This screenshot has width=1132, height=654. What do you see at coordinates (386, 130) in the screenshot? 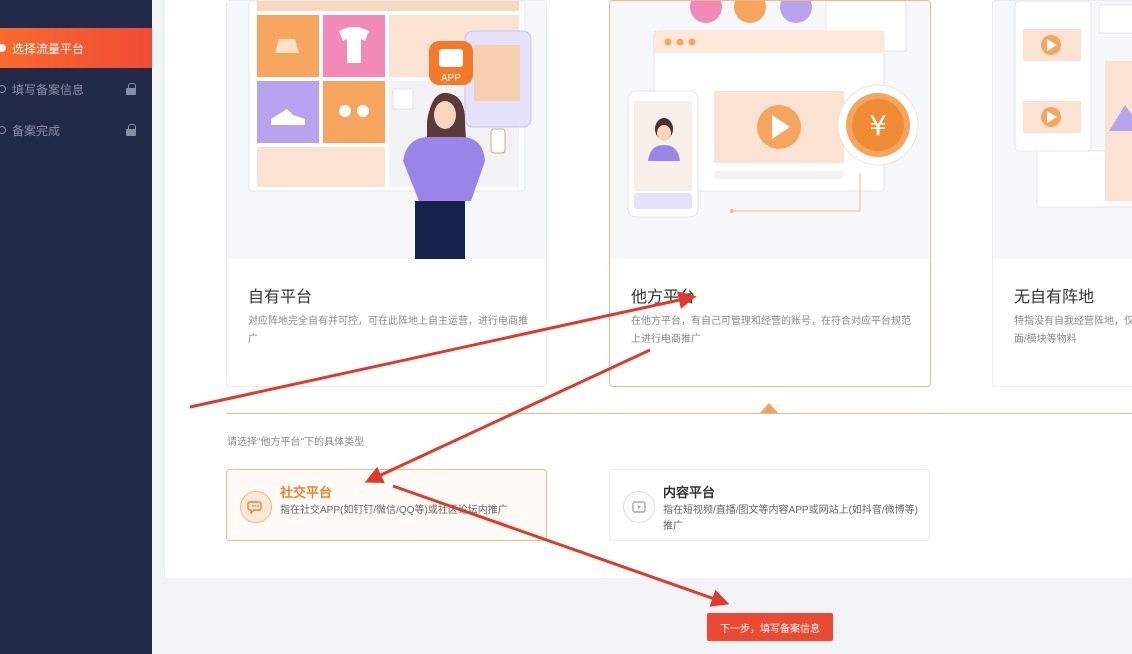
I see `own-platform-illustration: APP` at bounding box center [386, 130].